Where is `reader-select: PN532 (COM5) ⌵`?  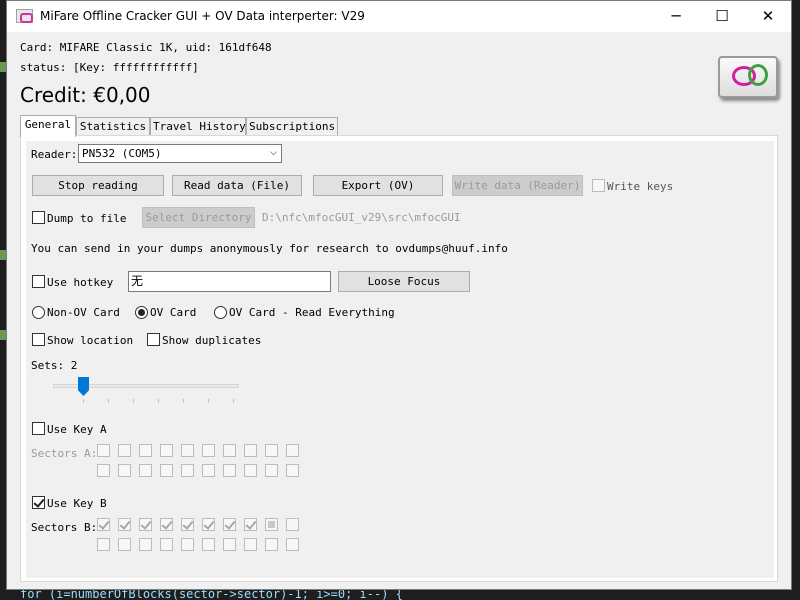 reader-select: PN532 (COM5) ⌵ is located at coordinates (180, 153).